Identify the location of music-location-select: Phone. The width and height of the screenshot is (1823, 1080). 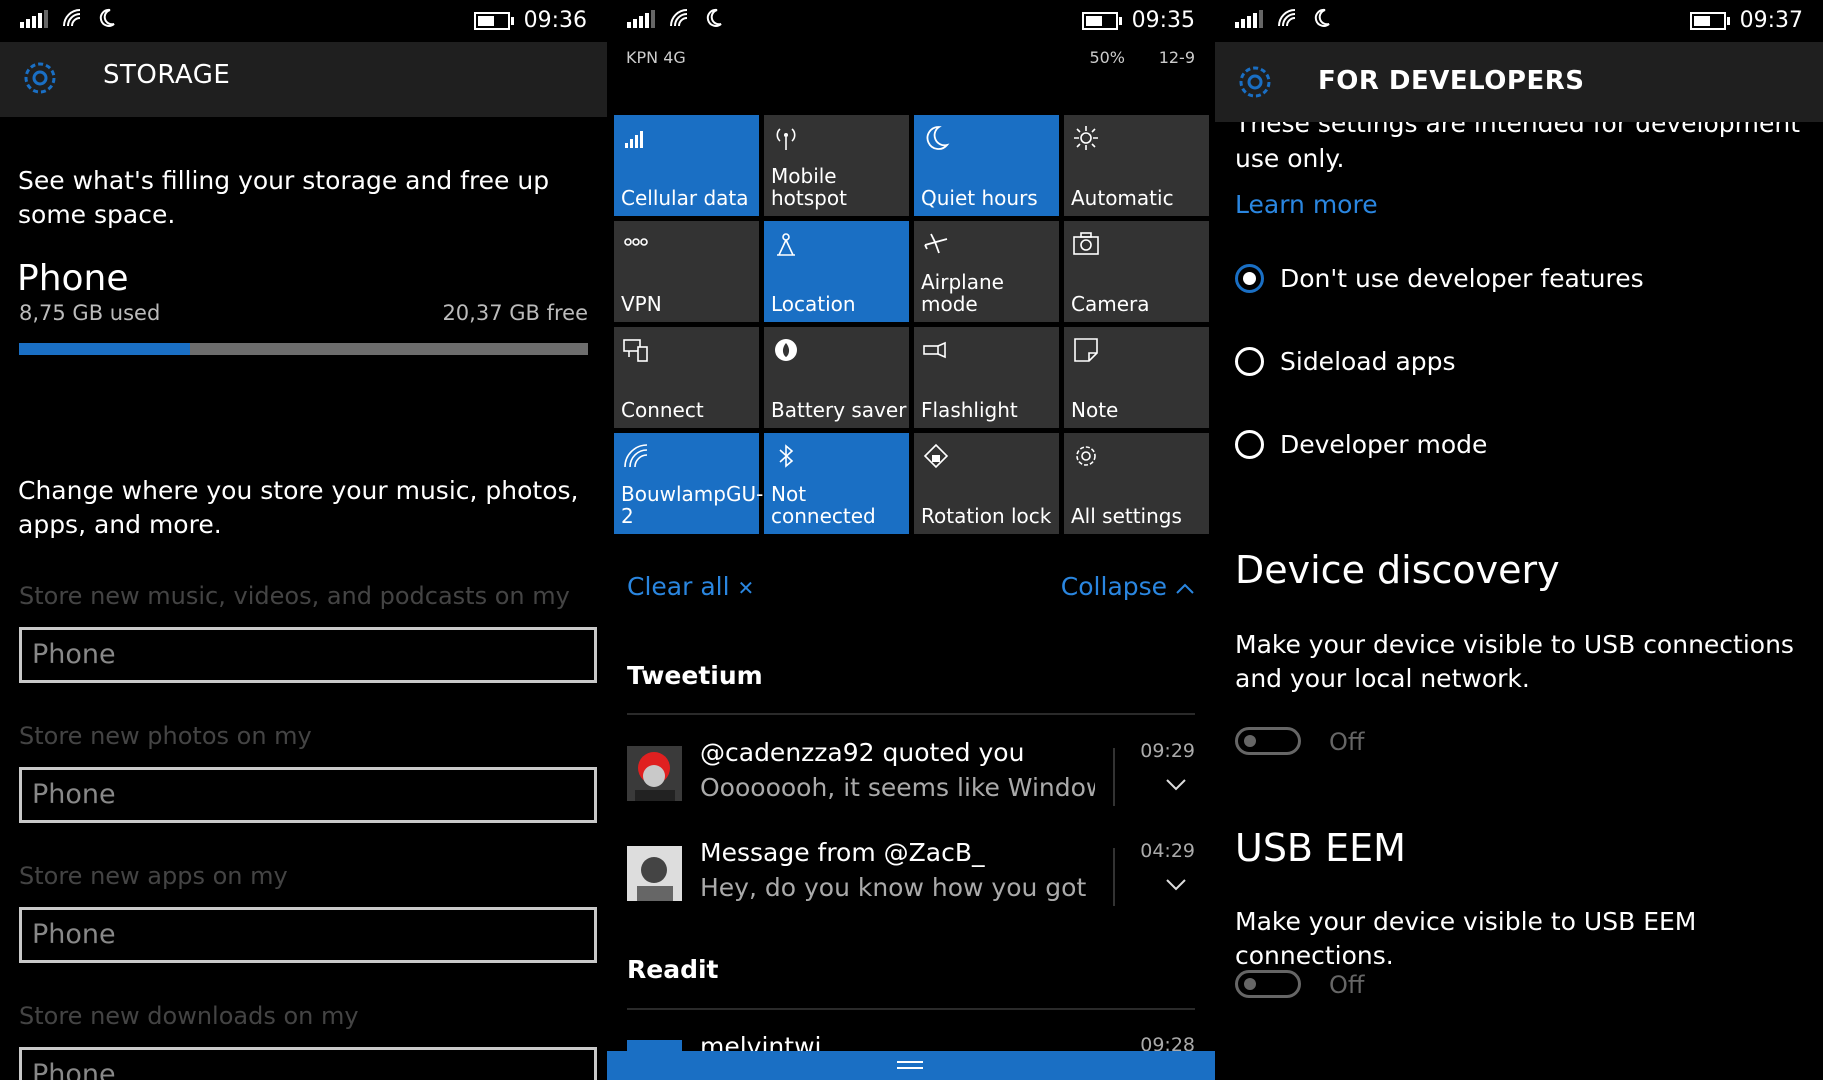
(308, 655).